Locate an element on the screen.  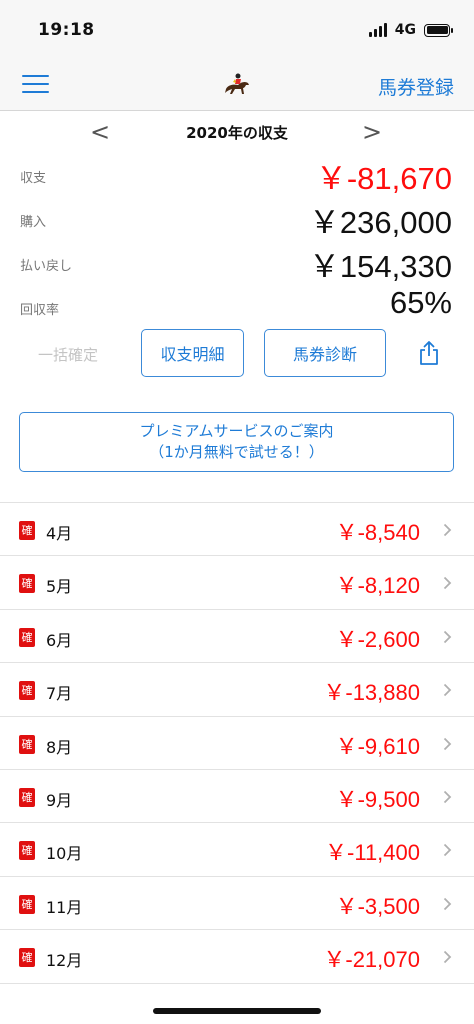
list-item: 確 6月 ￥-2,600 is located at coordinates (237, 637).